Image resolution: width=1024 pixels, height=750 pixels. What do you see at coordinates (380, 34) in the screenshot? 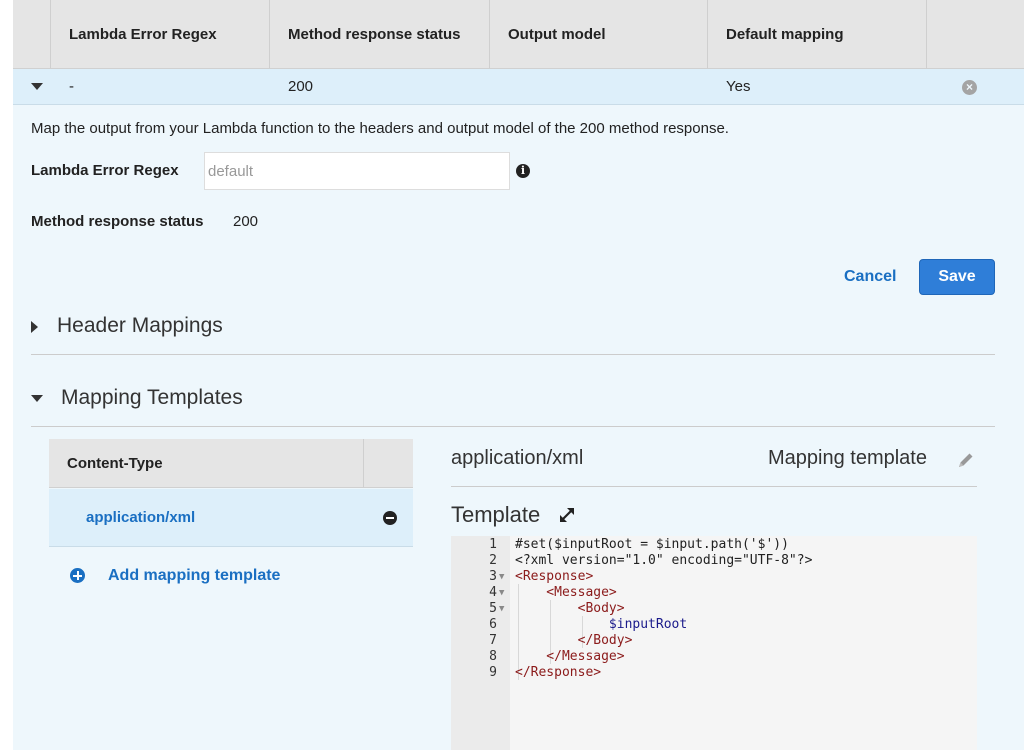
I see `header-method-response-status: Method response status` at bounding box center [380, 34].